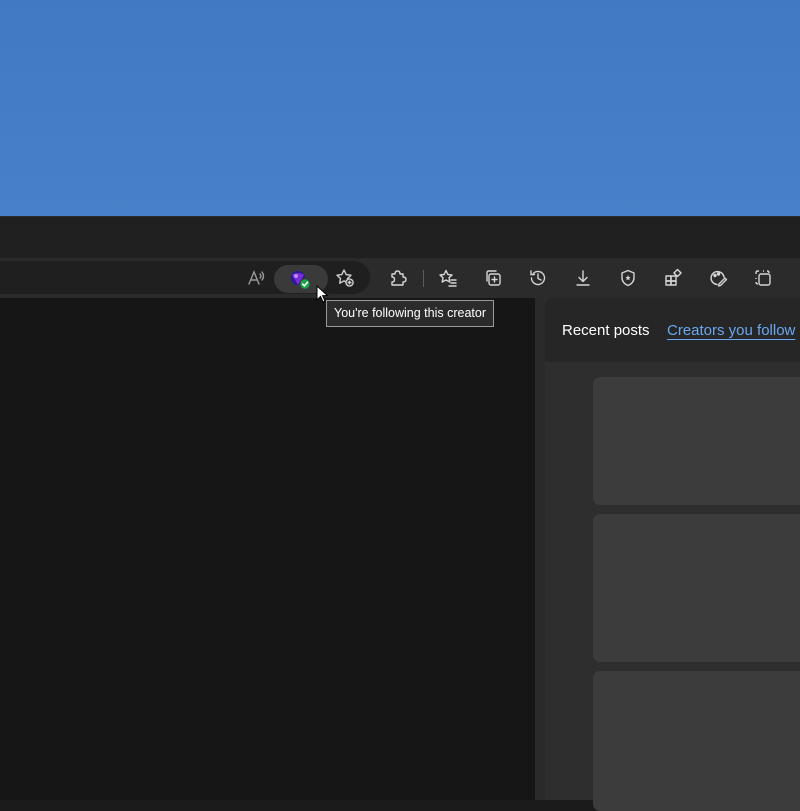  Describe the element at coordinates (628, 278) in the screenshot. I see `browser-essentials-icon` at that location.